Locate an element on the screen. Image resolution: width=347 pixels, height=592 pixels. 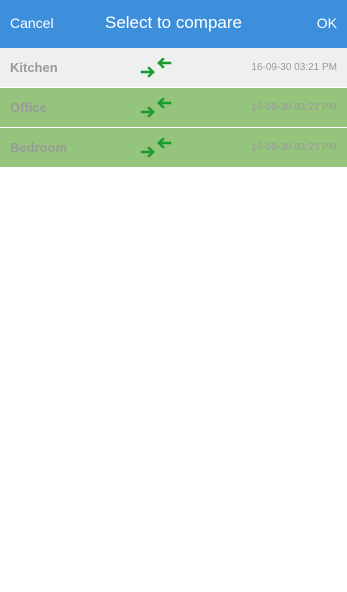
timestamp: 16-09-30 03:22 PM is located at coordinates (294, 107).